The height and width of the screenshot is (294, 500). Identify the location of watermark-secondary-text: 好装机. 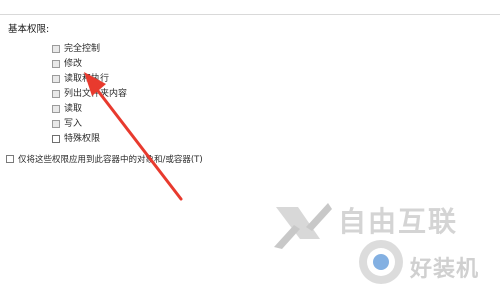
(445, 269).